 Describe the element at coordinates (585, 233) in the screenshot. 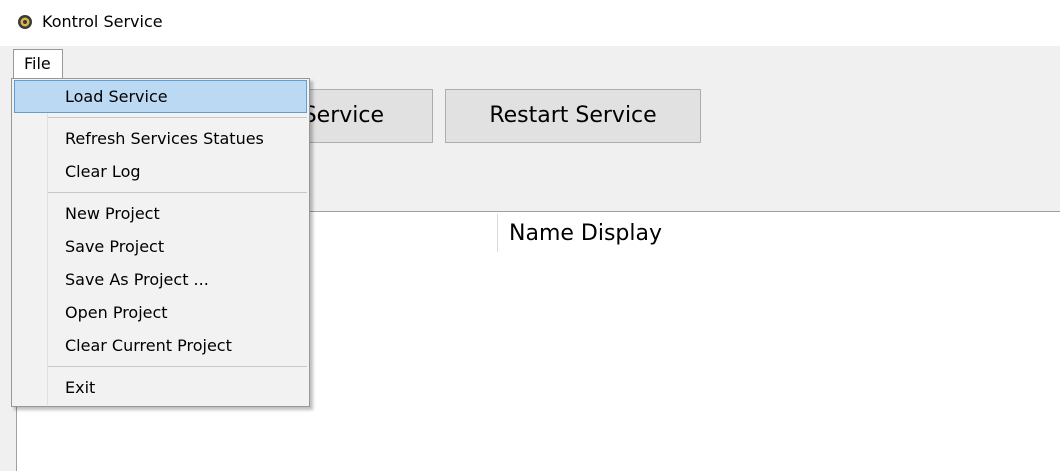

I see `column-header-name-display: Name Display` at that location.